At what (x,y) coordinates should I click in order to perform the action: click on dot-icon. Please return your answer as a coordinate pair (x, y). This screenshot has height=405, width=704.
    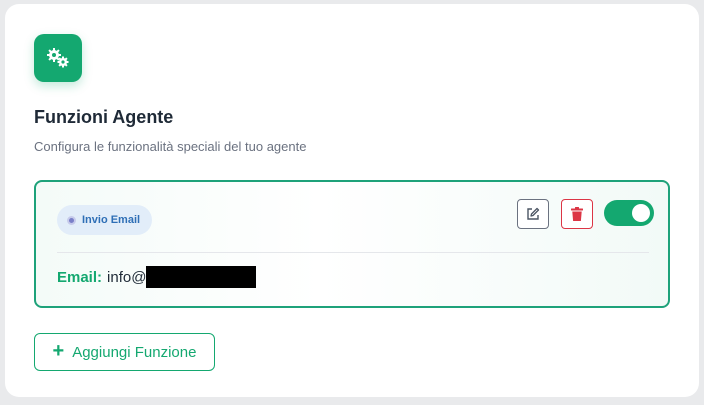
    Looking at the image, I should click on (71, 220).